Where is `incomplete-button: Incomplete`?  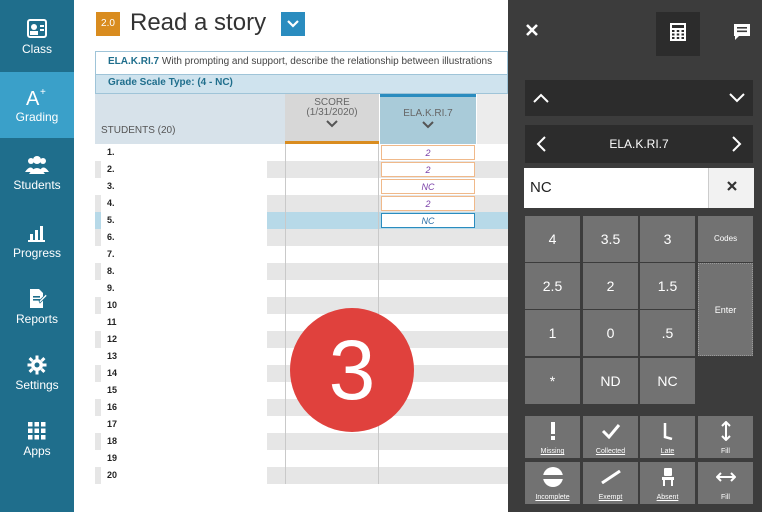
incomplete-button: Incomplete is located at coordinates (552, 483).